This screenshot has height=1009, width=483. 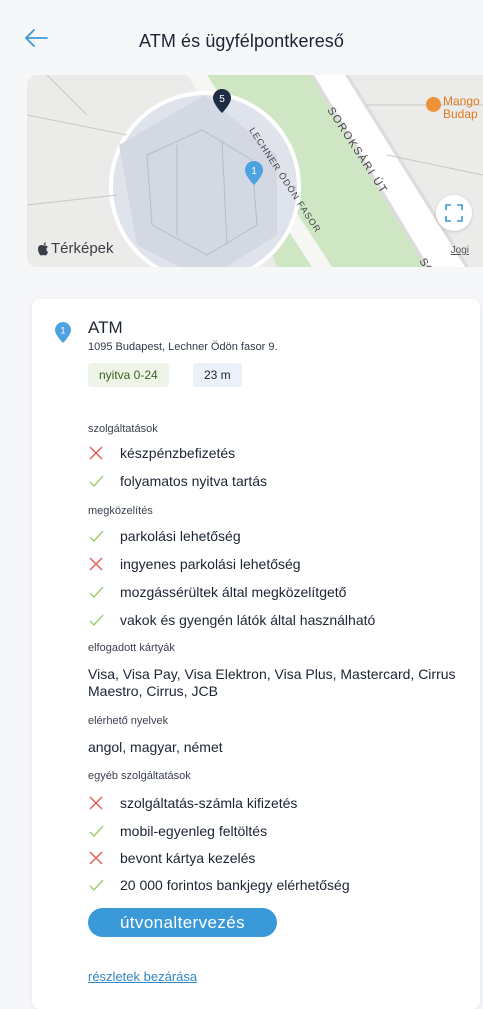 I want to click on map-poi: Mango Budap, so click(x=453, y=108).